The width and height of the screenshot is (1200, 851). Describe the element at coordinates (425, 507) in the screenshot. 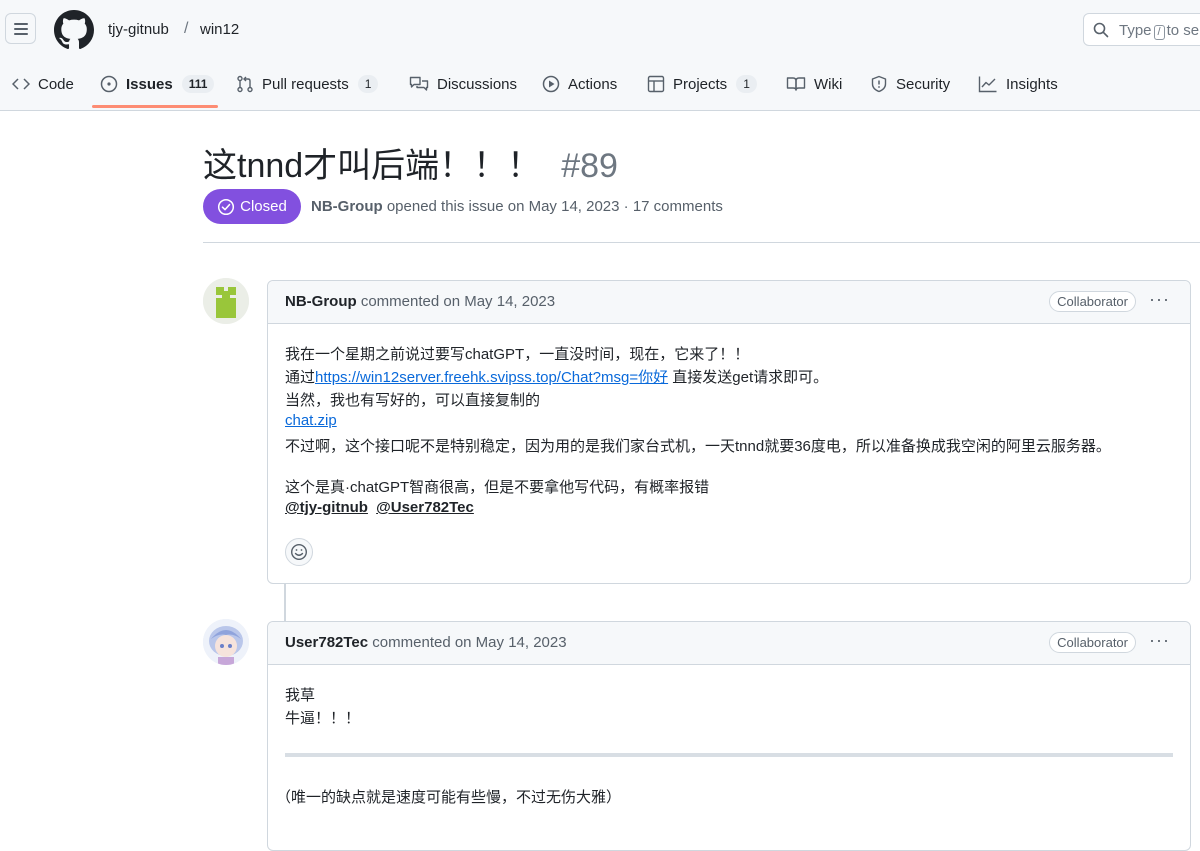

I see `mention-link: @User782Tec` at that location.